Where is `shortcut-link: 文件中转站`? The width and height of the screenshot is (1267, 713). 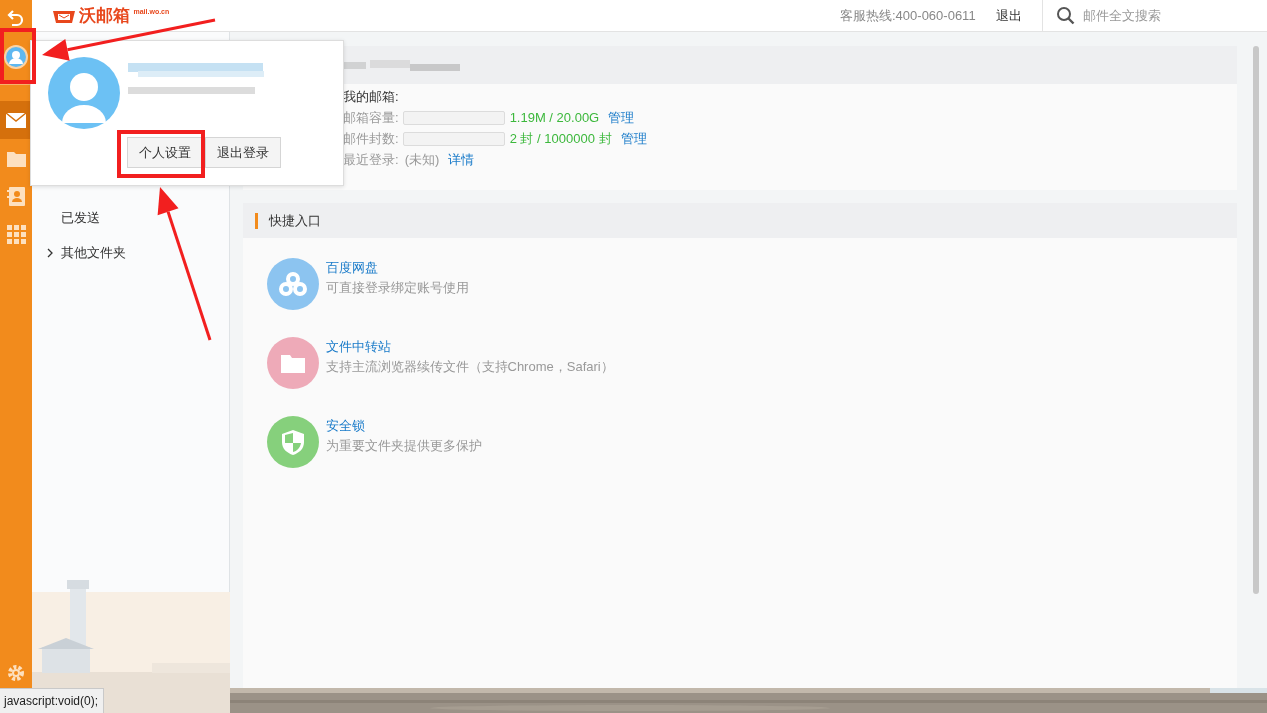 shortcut-link: 文件中转站 is located at coordinates (358, 347).